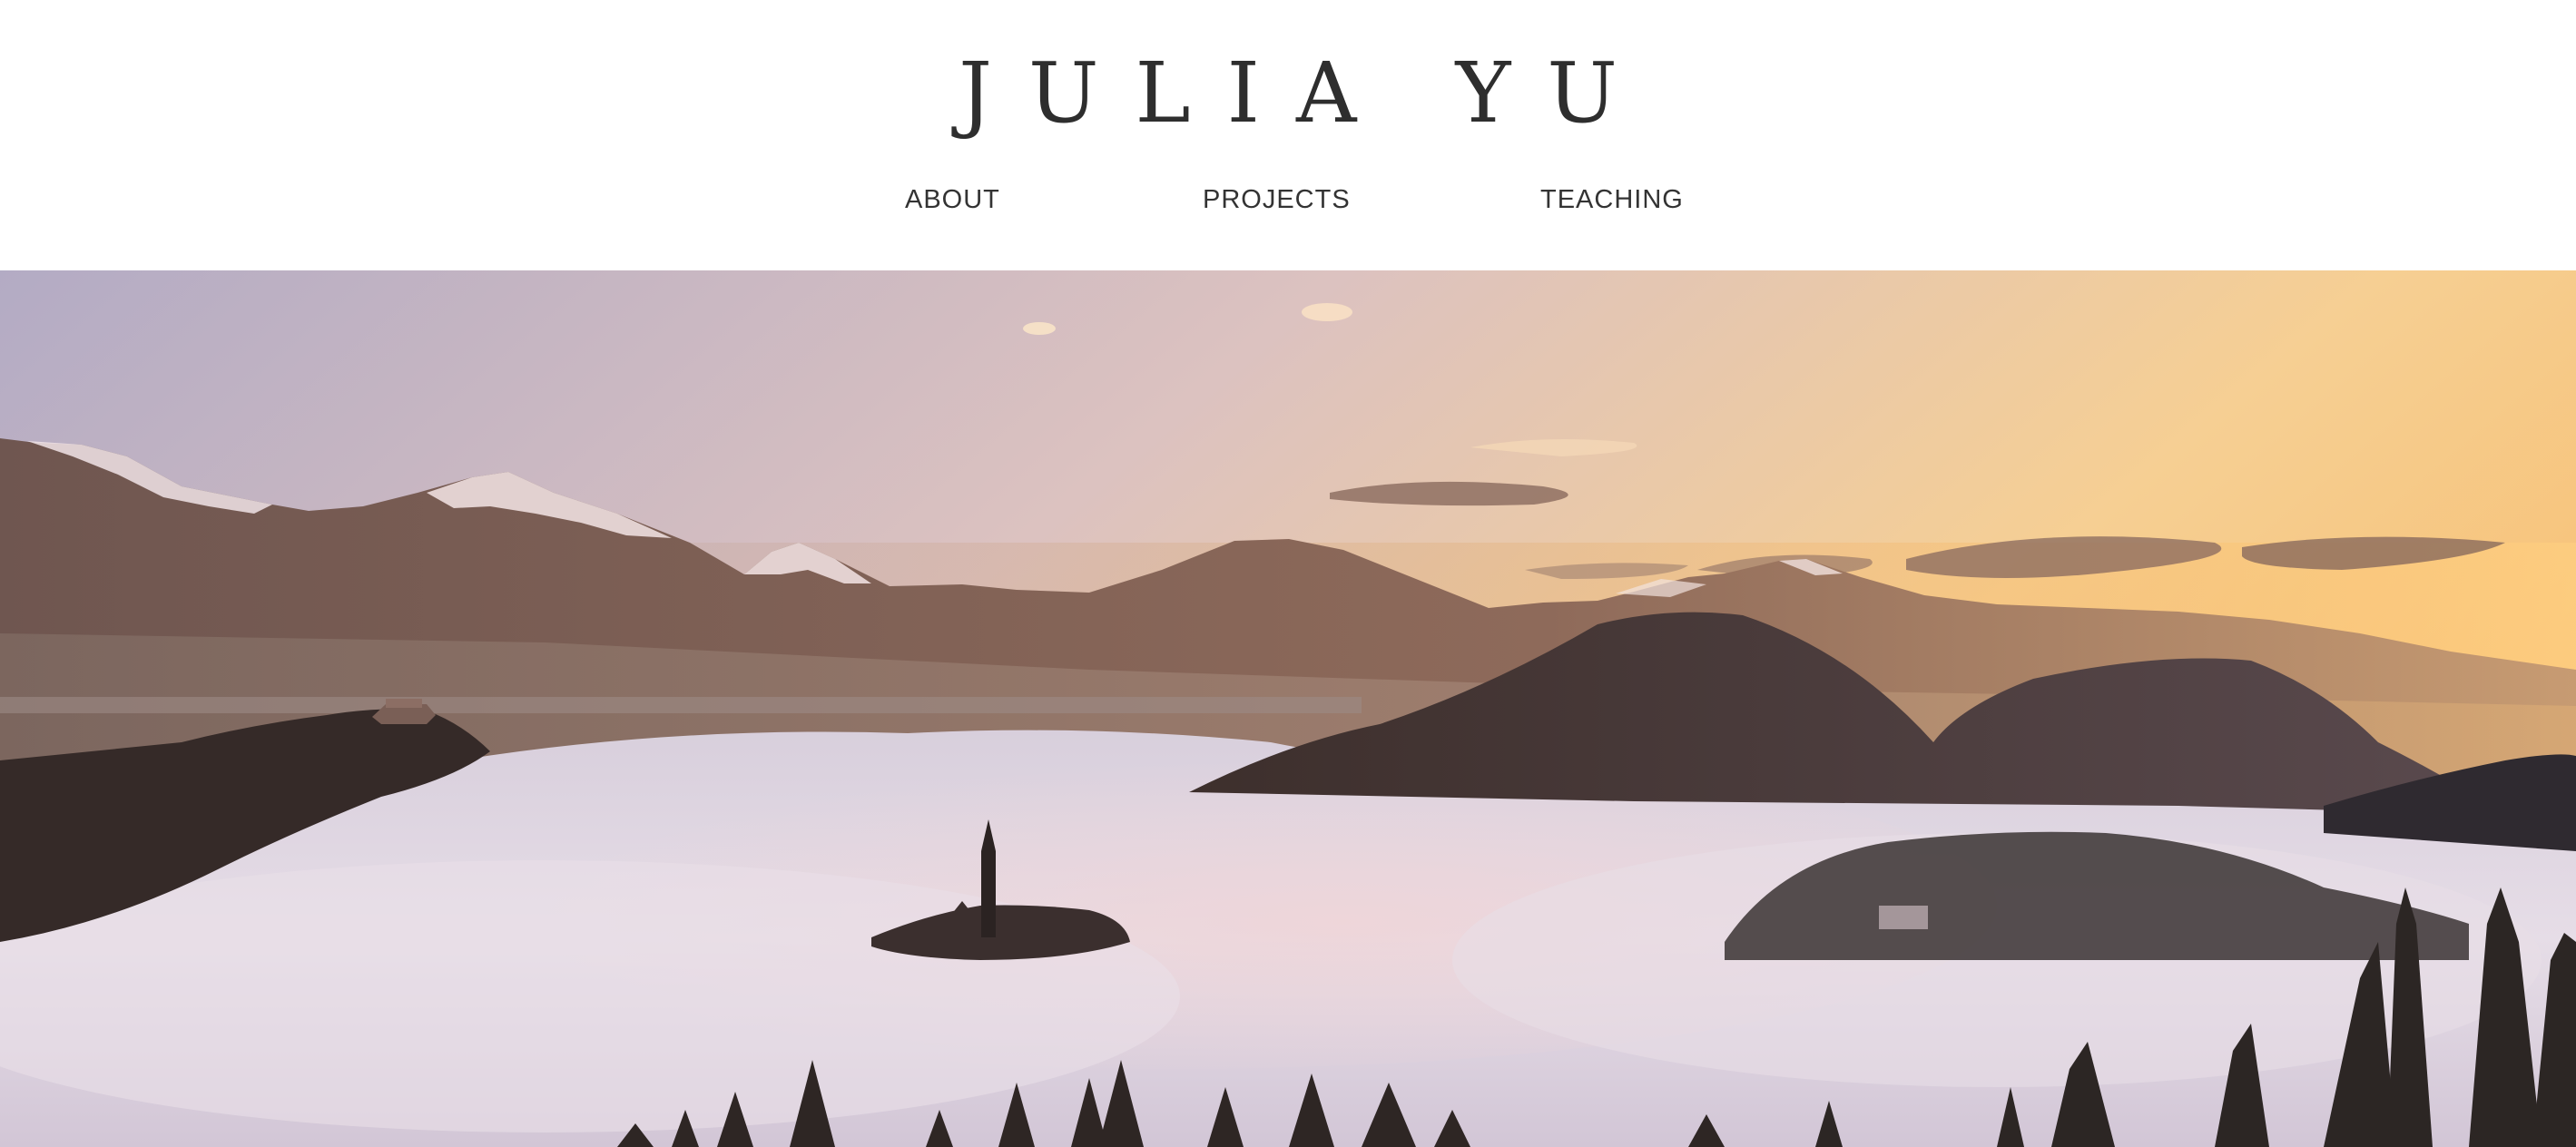 This screenshot has width=2576, height=1147. I want to click on site-title: JULIA YU, so click(1288, 93).